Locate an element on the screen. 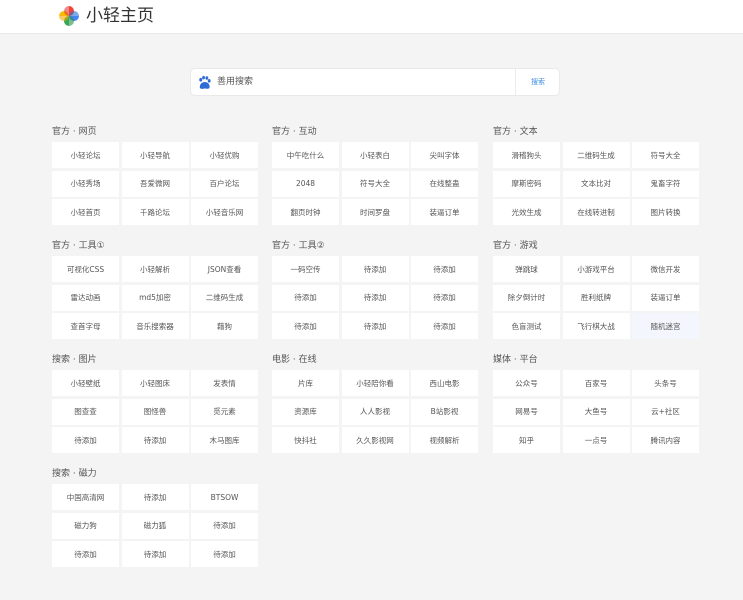  search-button: 搜索 is located at coordinates (538, 82).